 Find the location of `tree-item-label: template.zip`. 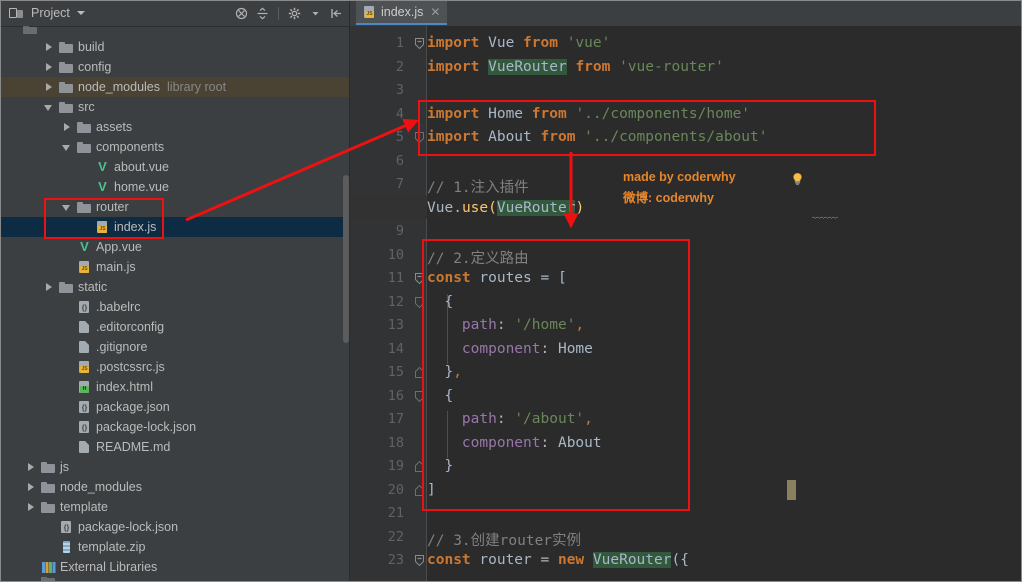

tree-item-label: template.zip is located at coordinates (112, 547).